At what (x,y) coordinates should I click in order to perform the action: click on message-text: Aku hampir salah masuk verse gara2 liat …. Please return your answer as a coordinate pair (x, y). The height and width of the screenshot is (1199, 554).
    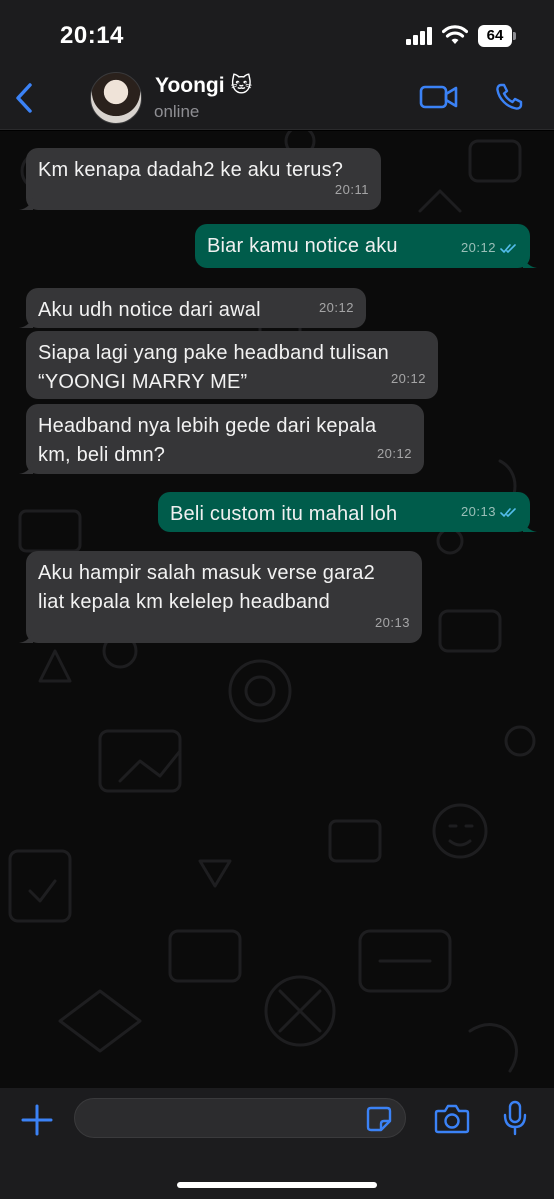
    Looking at the image, I should click on (206, 587).